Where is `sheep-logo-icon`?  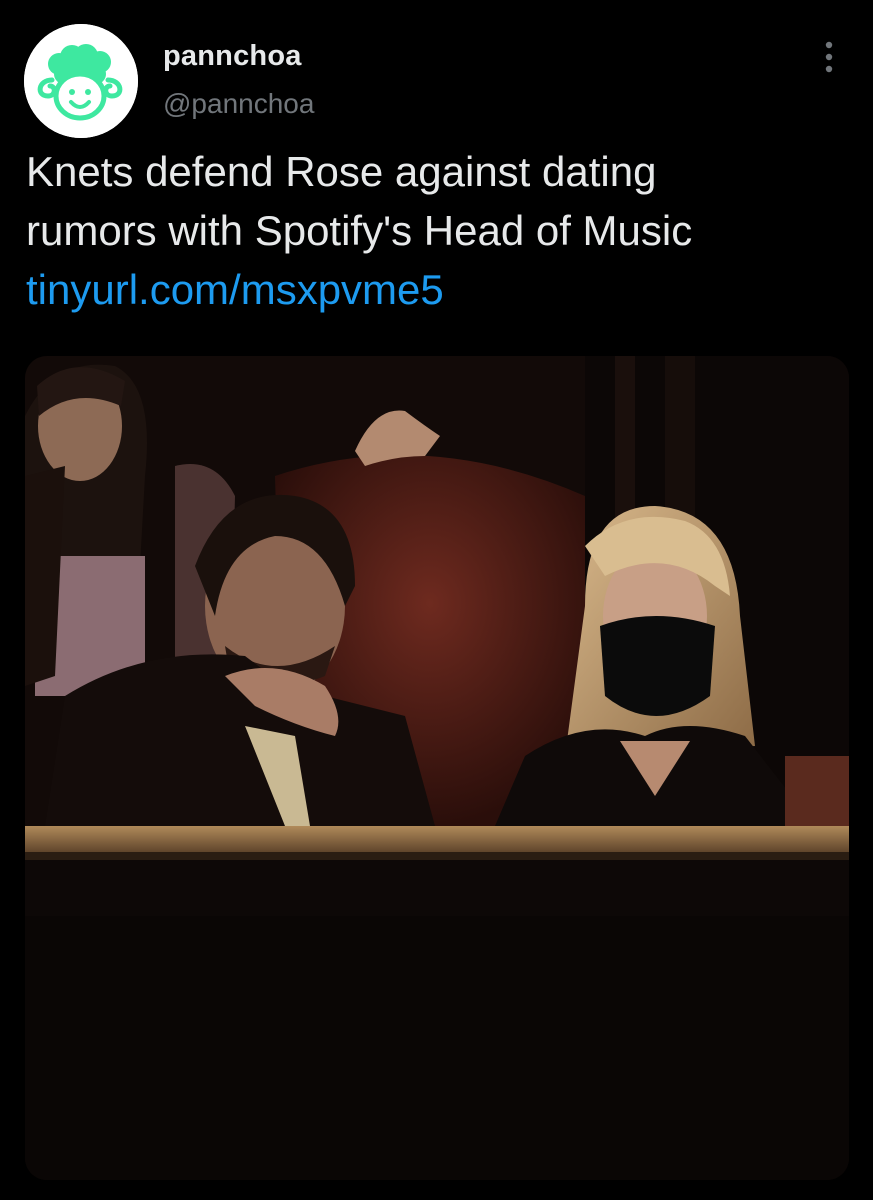
sheep-logo-icon is located at coordinates (81, 81).